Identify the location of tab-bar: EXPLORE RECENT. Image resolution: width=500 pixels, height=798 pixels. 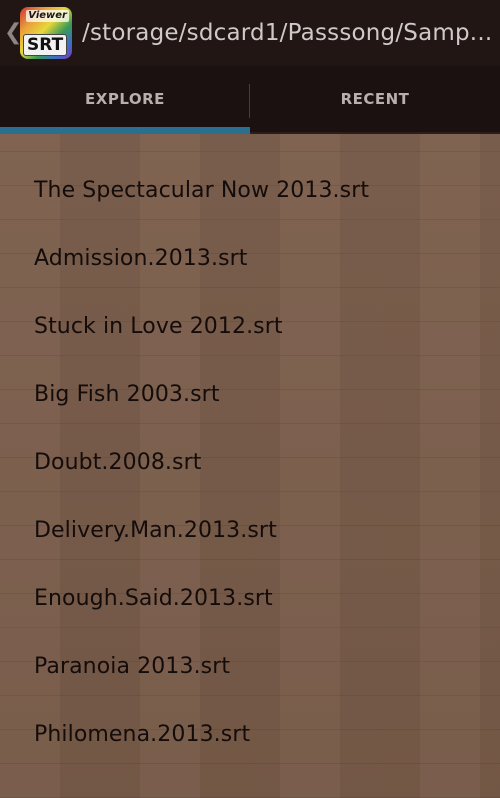
(250, 100).